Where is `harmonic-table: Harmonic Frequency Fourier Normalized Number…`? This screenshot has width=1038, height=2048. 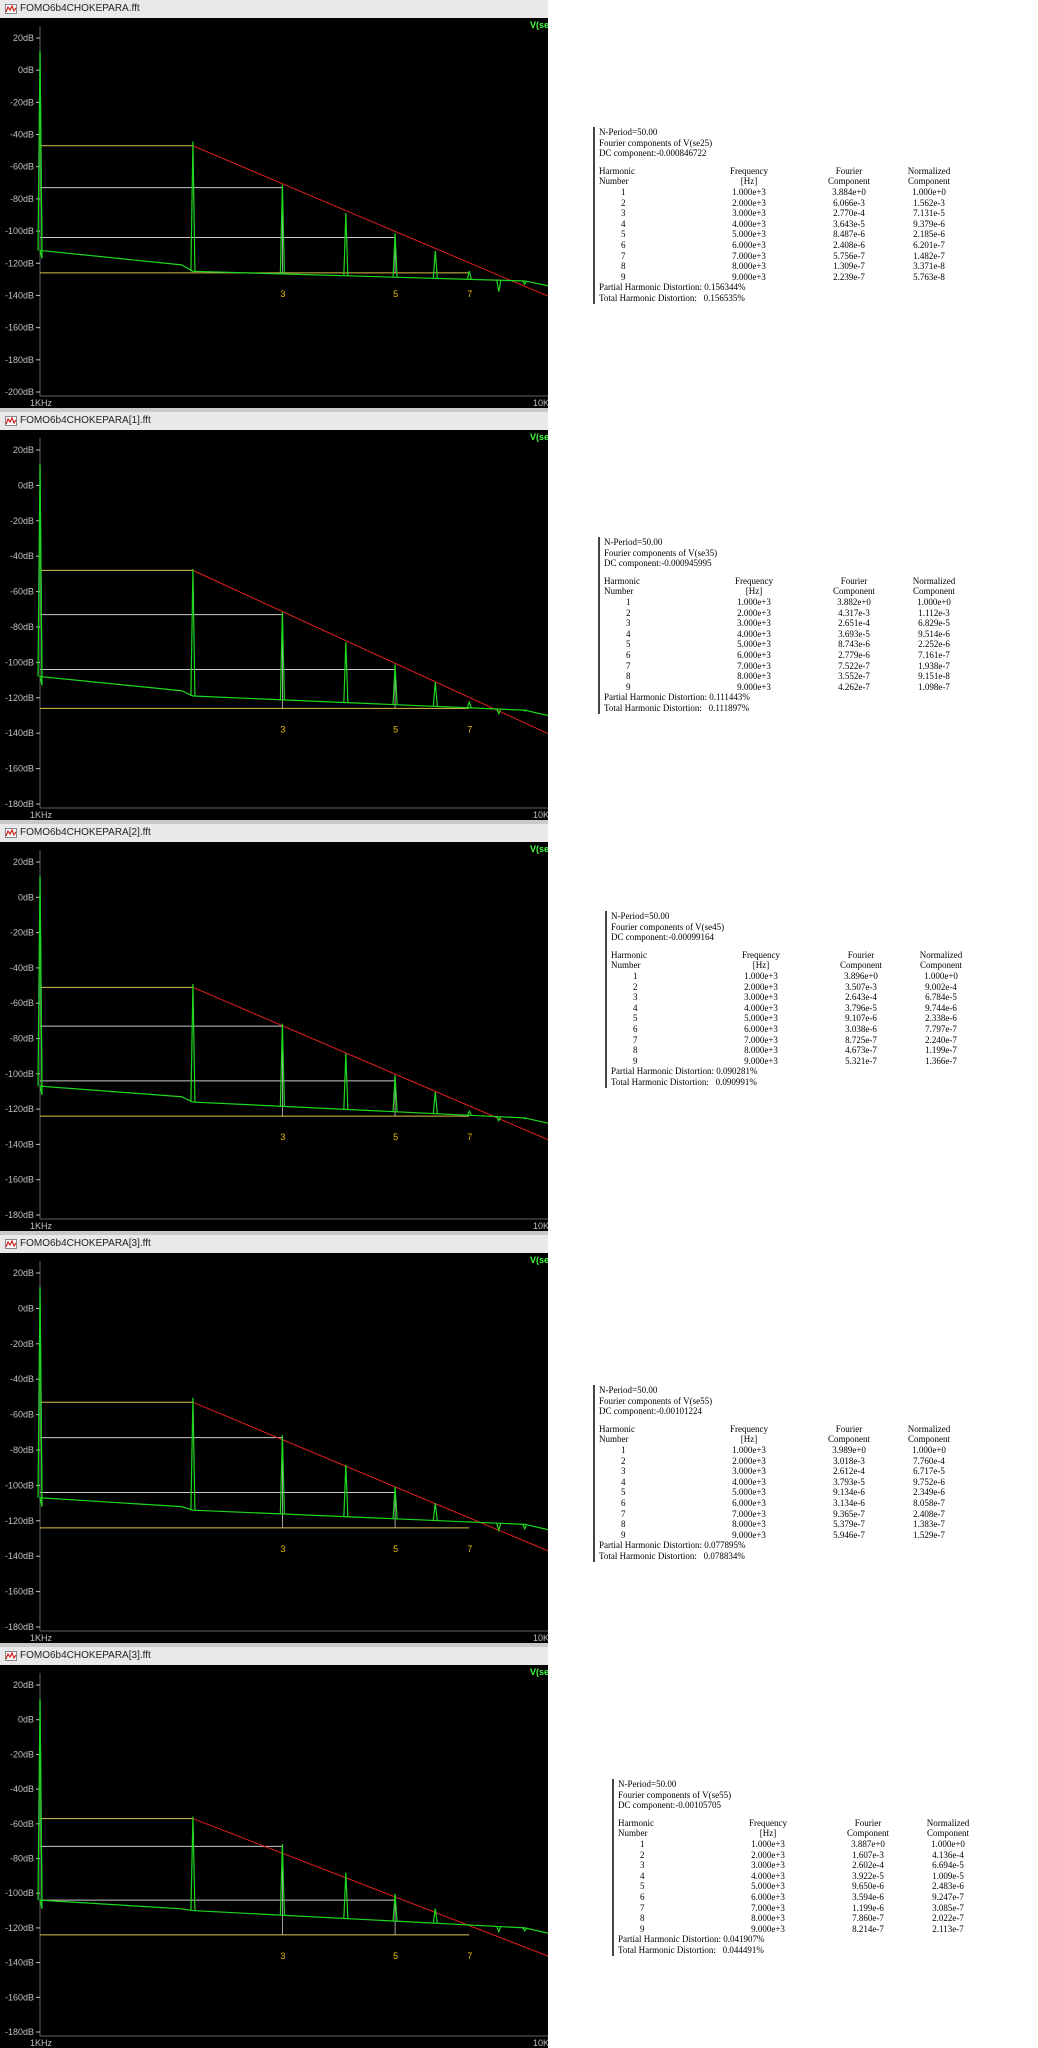
harmonic-table: Harmonic Frequency Fourier Normalized Number… is located at coordinates (779, 224).